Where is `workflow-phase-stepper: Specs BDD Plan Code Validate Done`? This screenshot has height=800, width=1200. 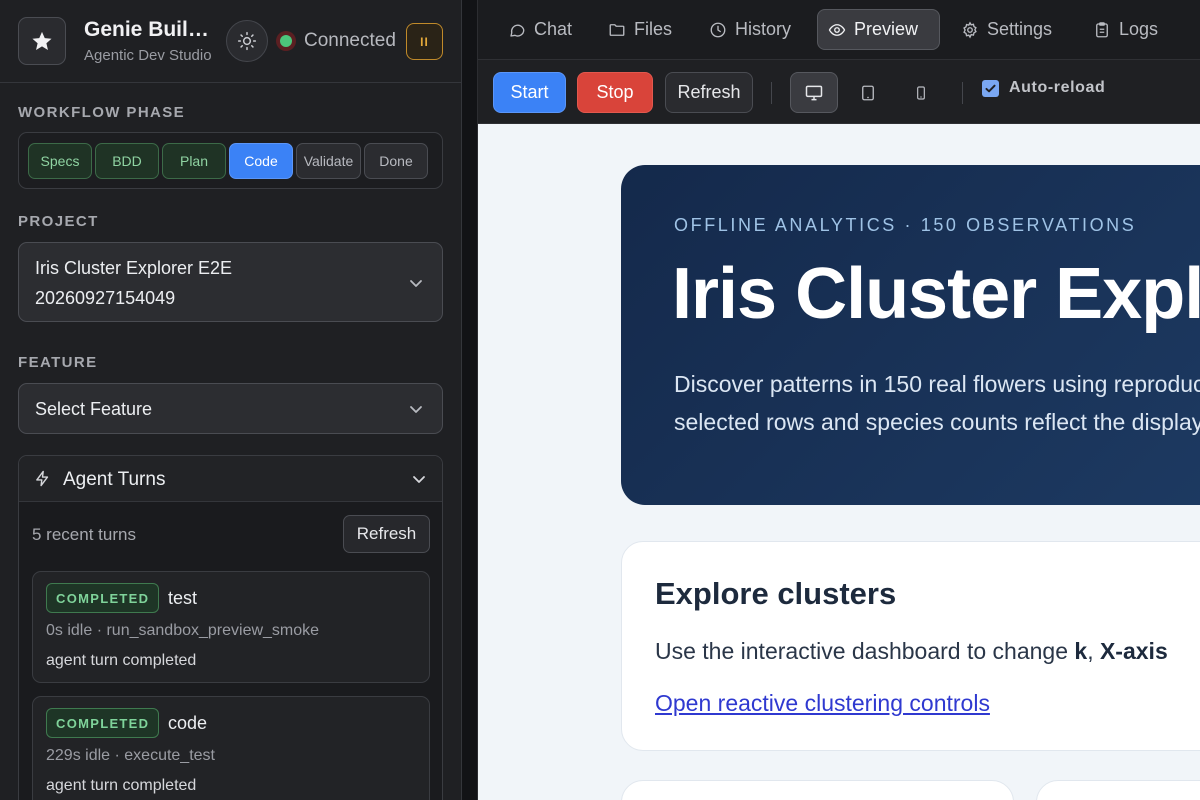 workflow-phase-stepper: Specs BDD Plan Code Validate Done is located at coordinates (230, 160).